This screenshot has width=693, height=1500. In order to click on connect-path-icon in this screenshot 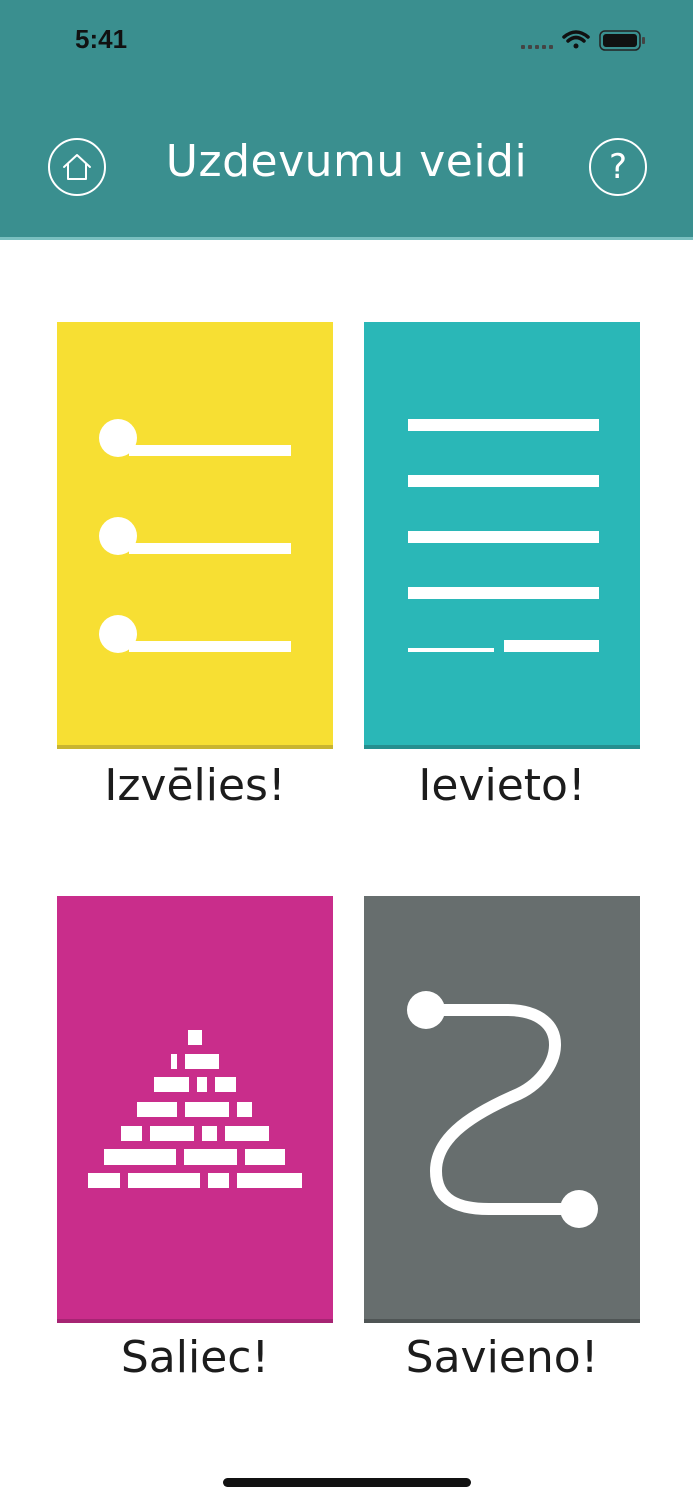, I will do `click(502, 1109)`.